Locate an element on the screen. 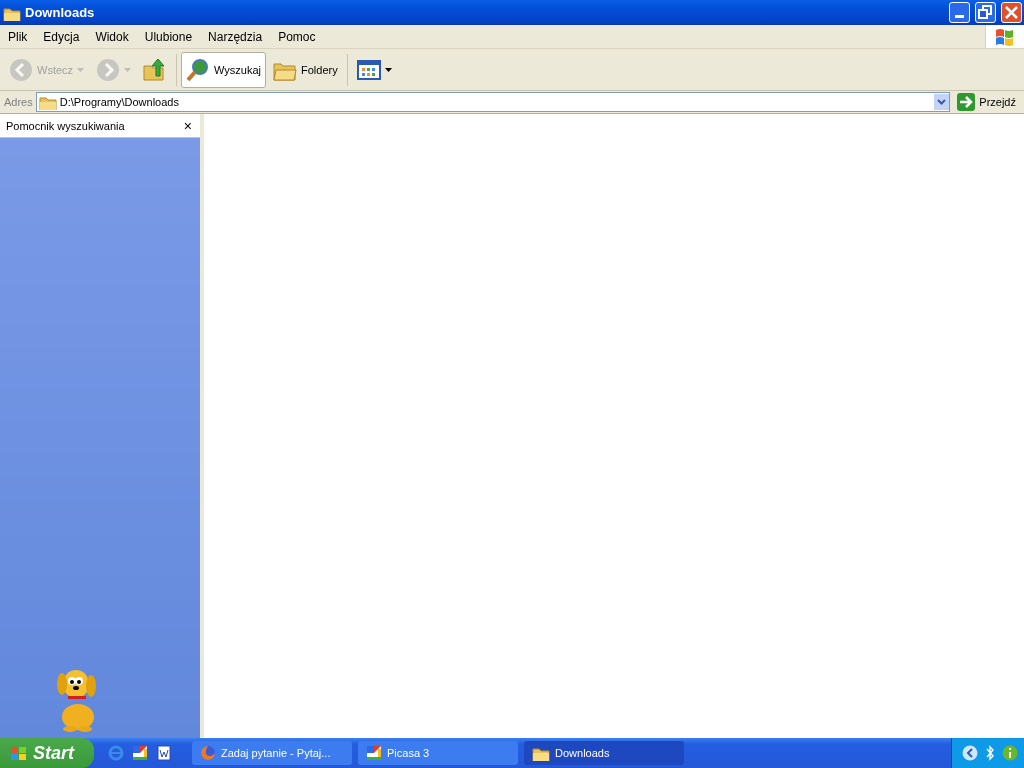  chevron-down-icon is located at coordinates (942, 102).